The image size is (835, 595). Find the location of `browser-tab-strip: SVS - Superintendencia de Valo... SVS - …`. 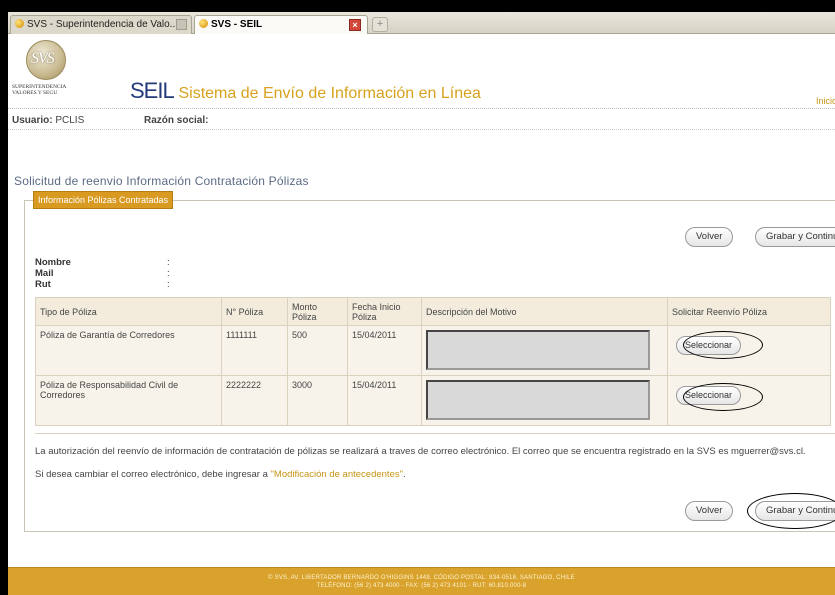

browser-tab-strip: SVS - Superintendencia de Valo... SVS - … is located at coordinates (421, 23).